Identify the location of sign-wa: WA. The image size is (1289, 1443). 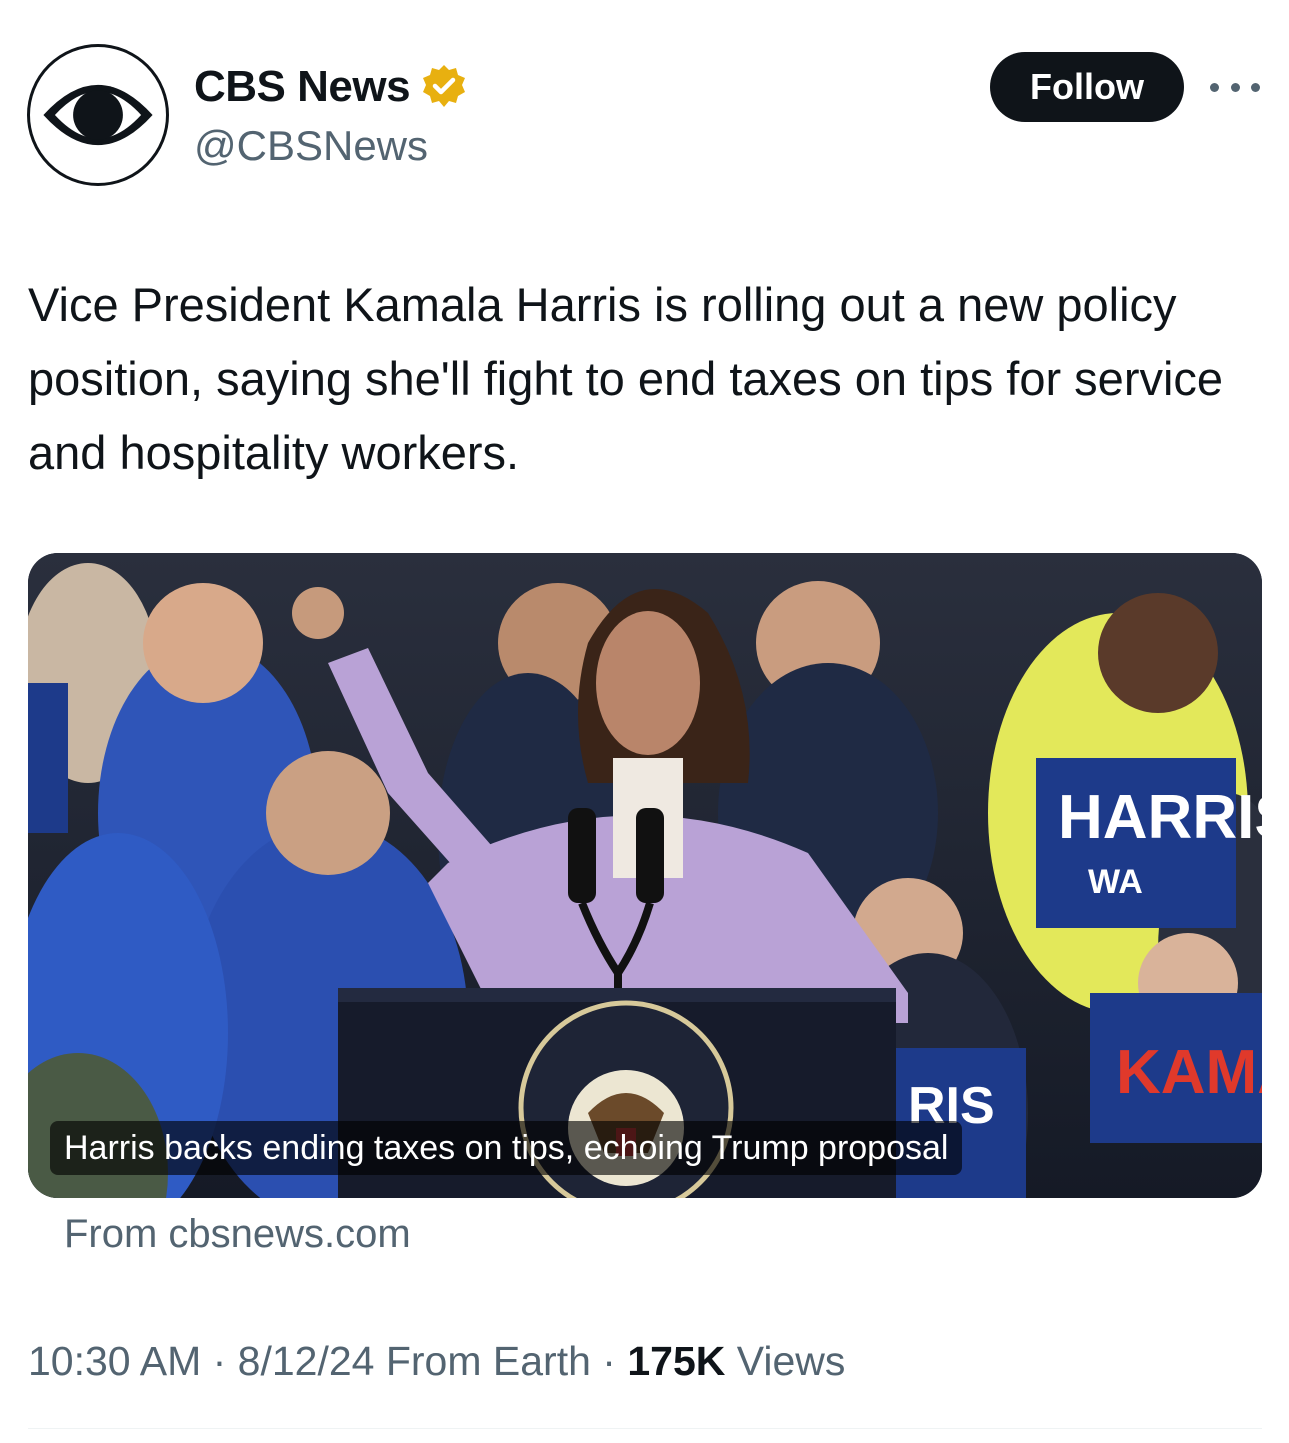
(1115, 882).